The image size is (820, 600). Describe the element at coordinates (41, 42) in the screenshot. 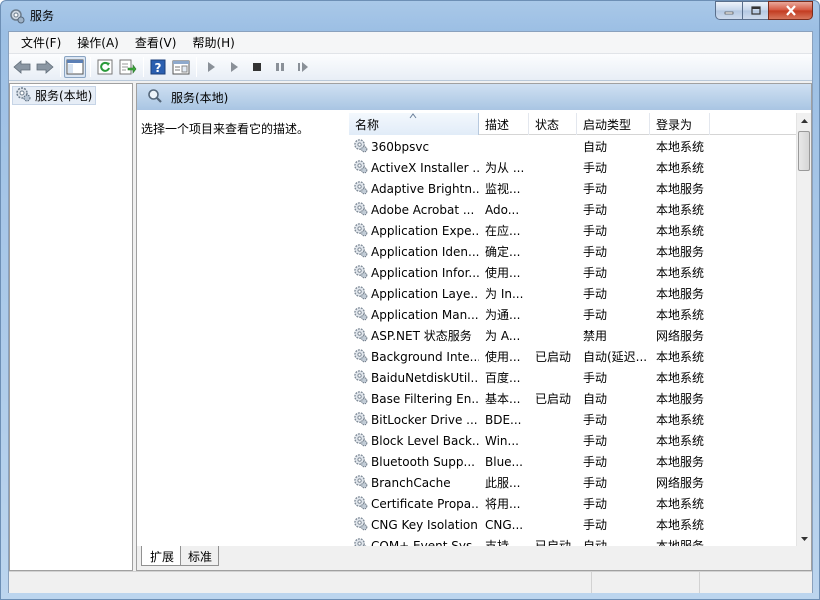

I see `menu-file: 文件(F)` at that location.